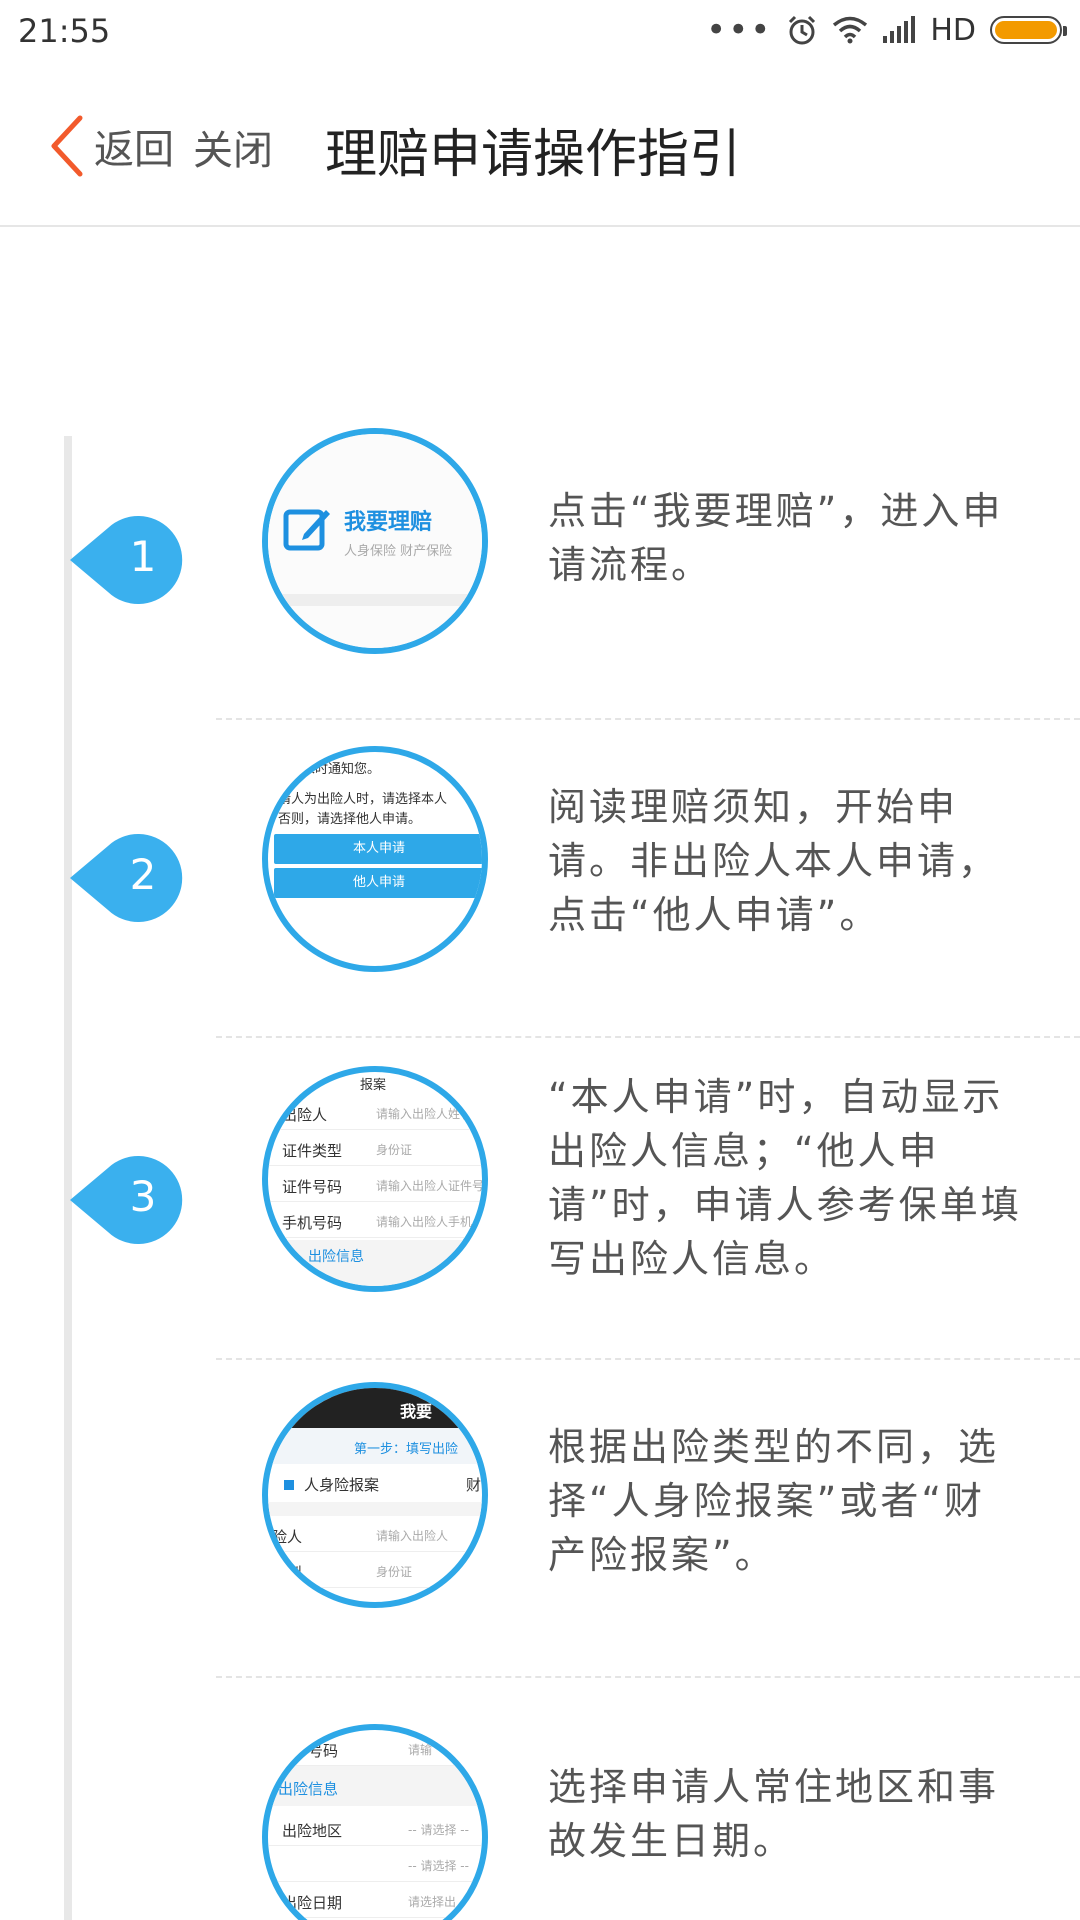 This screenshot has height=1920, width=1080. I want to click on step-number: 3, so click(143, 1196).